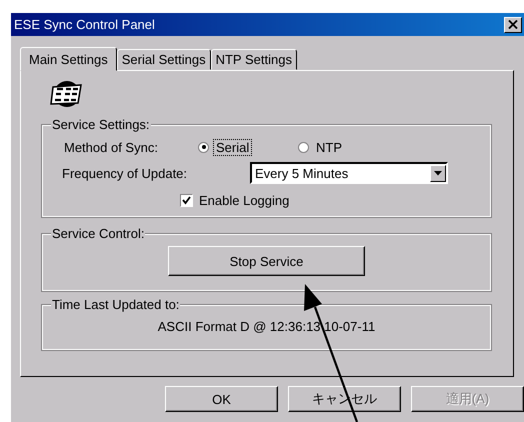  I want to click on checkbox, so click(186, 200).